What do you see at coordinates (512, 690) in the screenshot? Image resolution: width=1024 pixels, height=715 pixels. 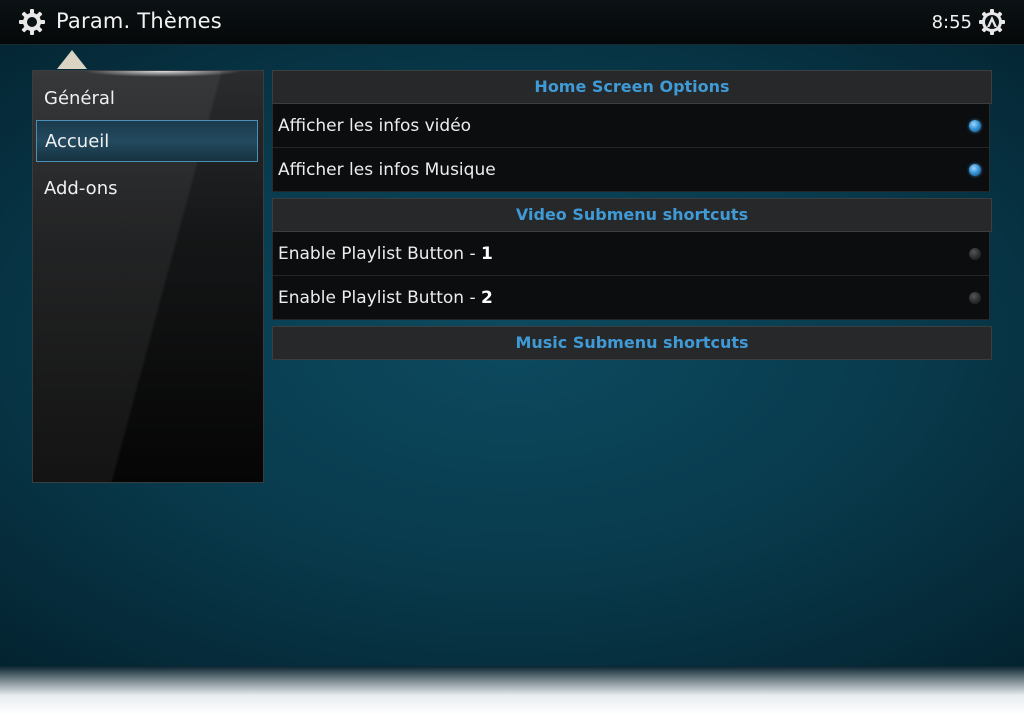 I see `bottom-reflection` at bounding box center [512, 690].